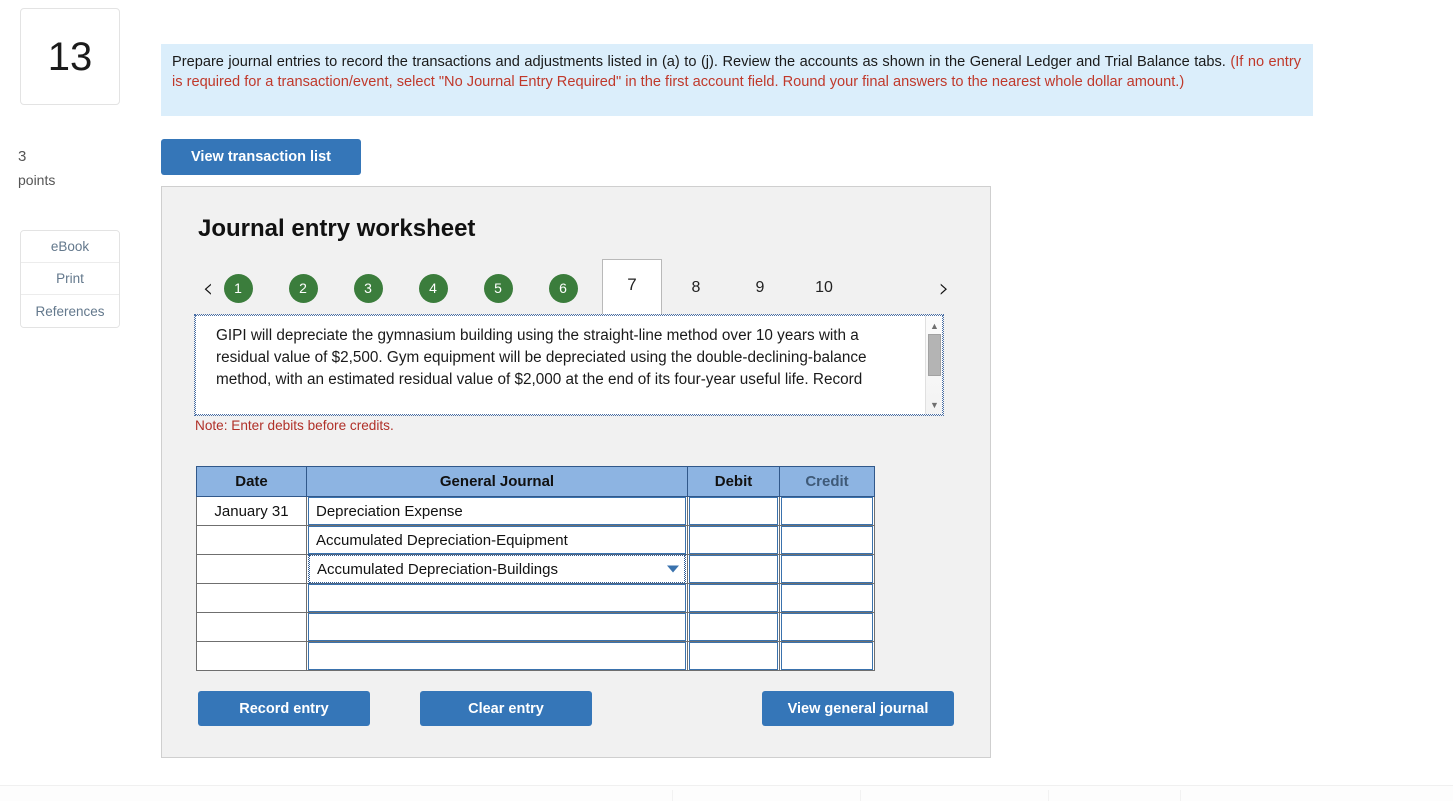 The height and width of the screenshot is (801, 1453). I want to click on pager-item-2: 2, so click(303, 288).